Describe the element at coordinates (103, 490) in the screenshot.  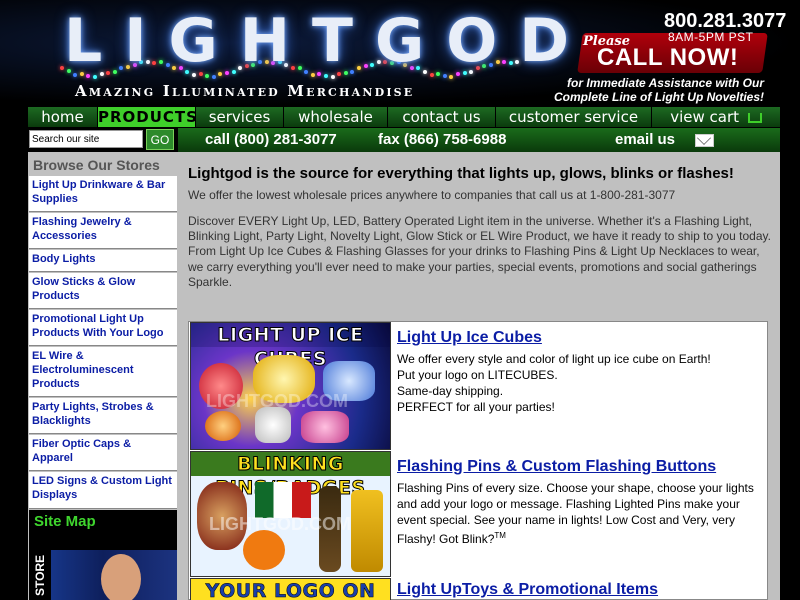
I see `sidebar-item-led-signs: LED Signs & Custom Light Displays` at that location.